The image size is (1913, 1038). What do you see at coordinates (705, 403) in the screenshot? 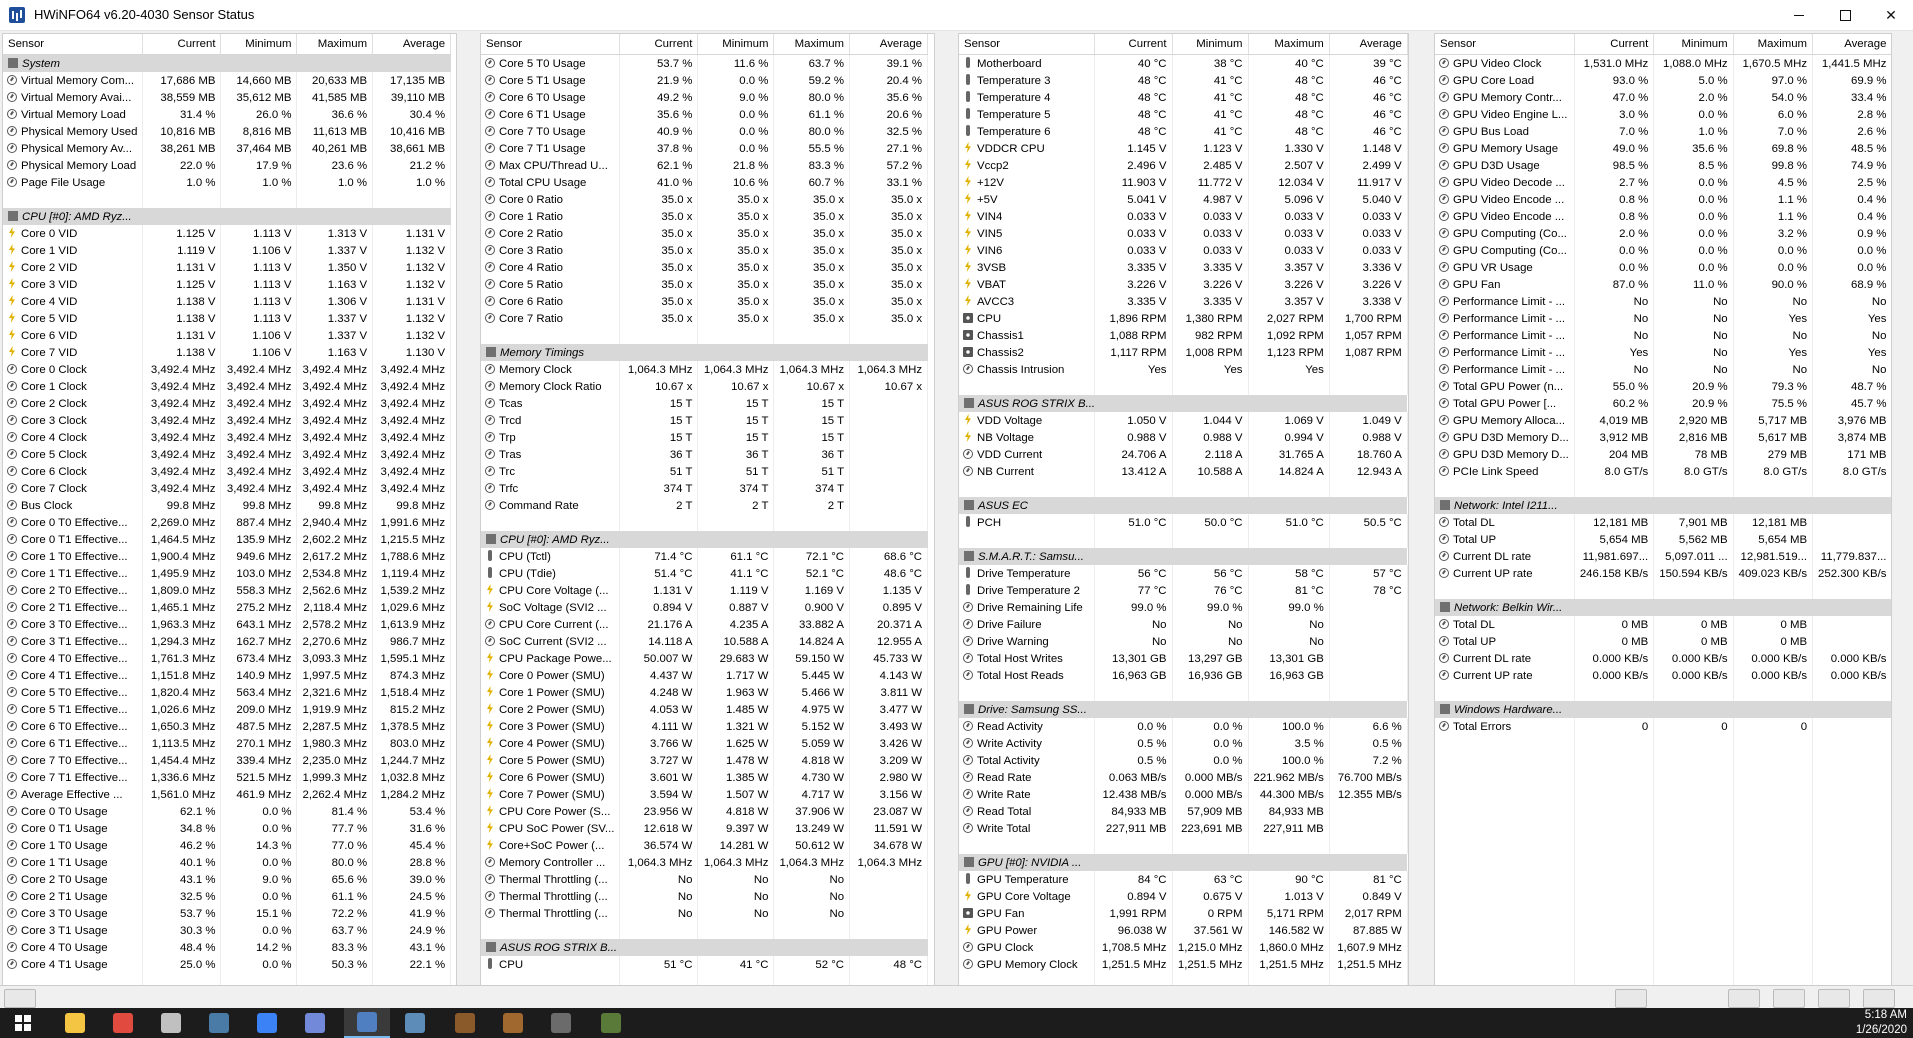
I see `sensor-row: Tcas 15 T 15 T 15 T` at bounding box center [705, 403].